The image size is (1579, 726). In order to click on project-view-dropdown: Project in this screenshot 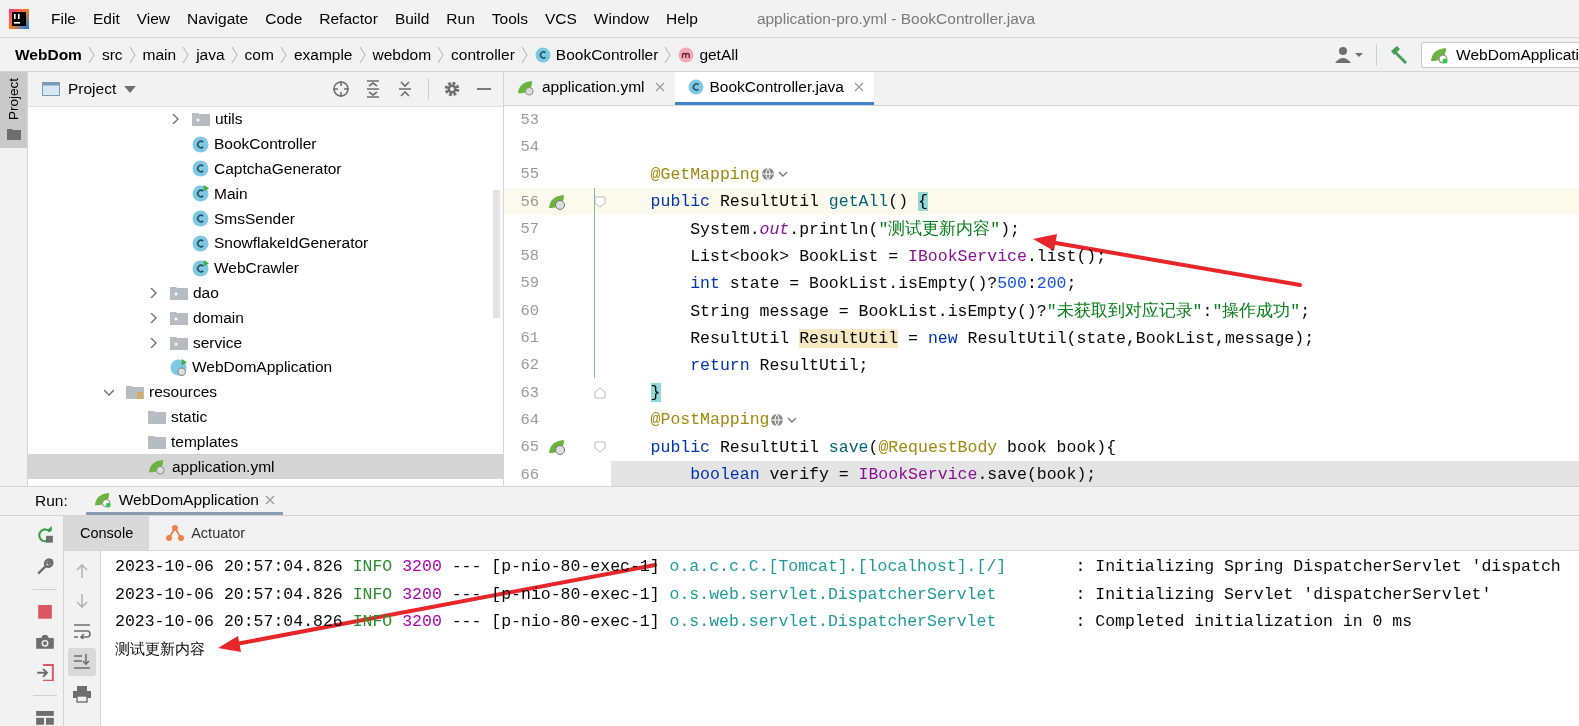, I will do `click(89, 89)`.